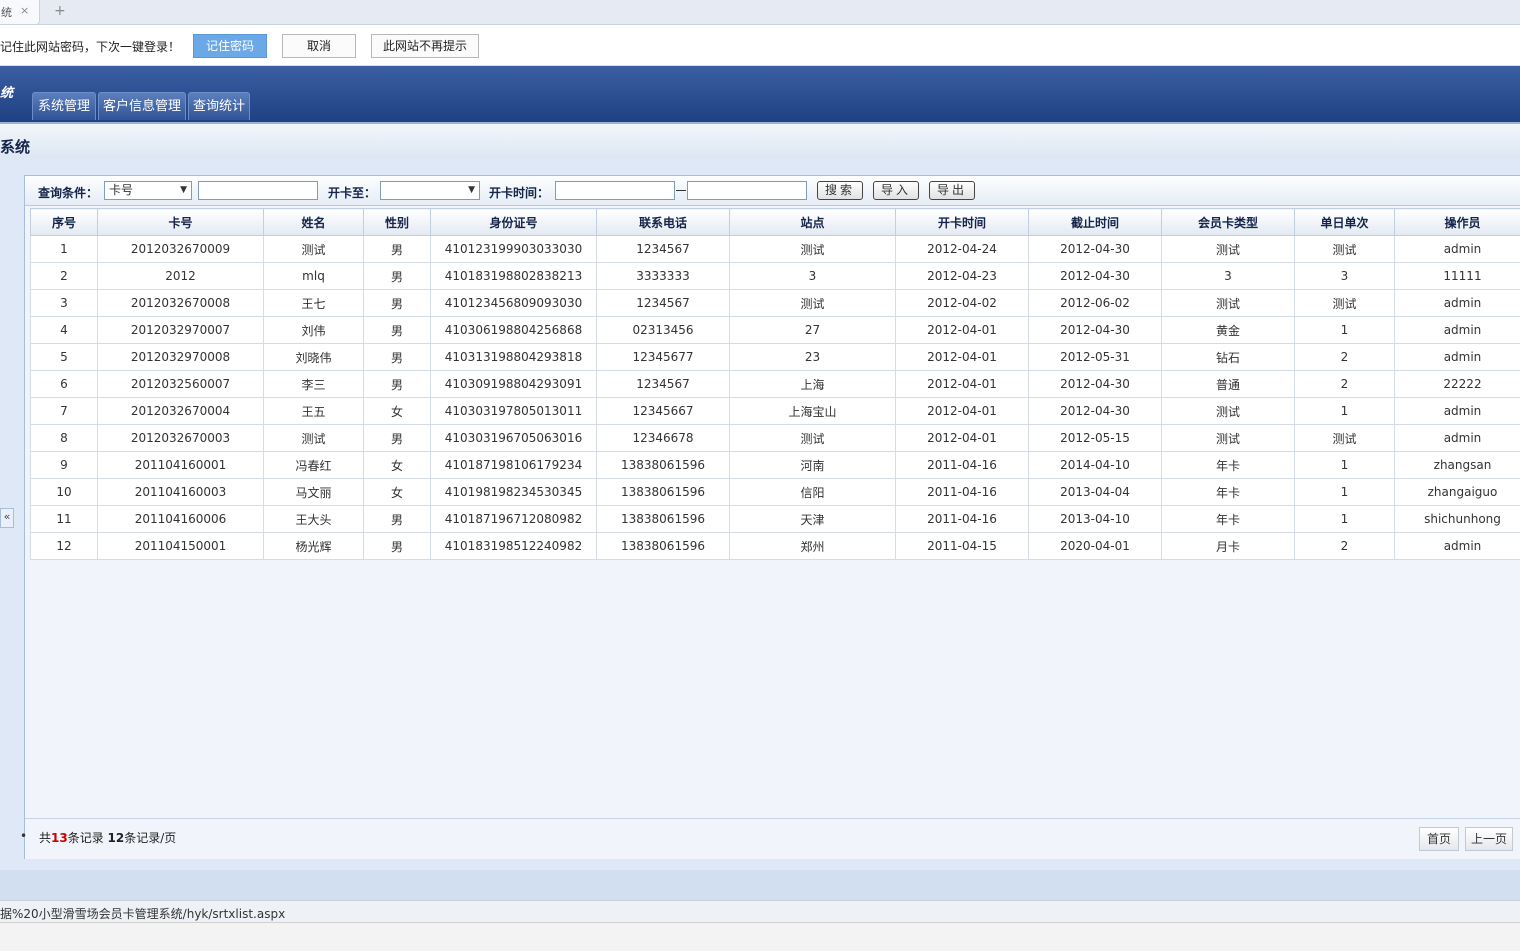 This screenshot has height=951, width=1520. Describe the element at coordinates (6, 12) in the screenshot. I see `browser-tab-label: 统` at that location.